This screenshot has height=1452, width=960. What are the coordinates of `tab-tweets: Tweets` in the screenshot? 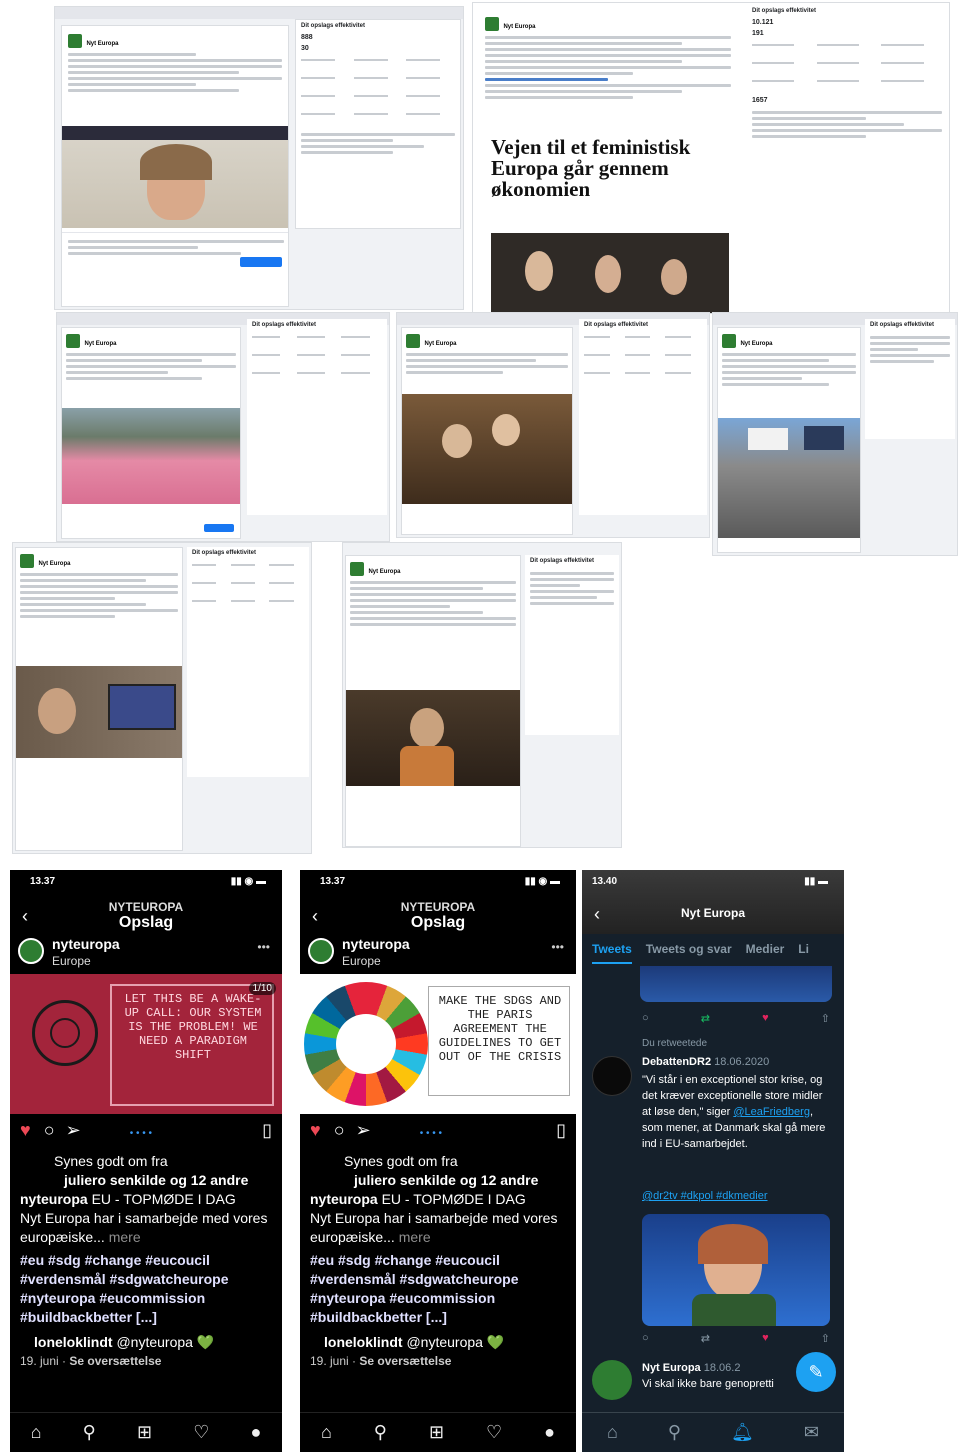 It's located at (612, 953).